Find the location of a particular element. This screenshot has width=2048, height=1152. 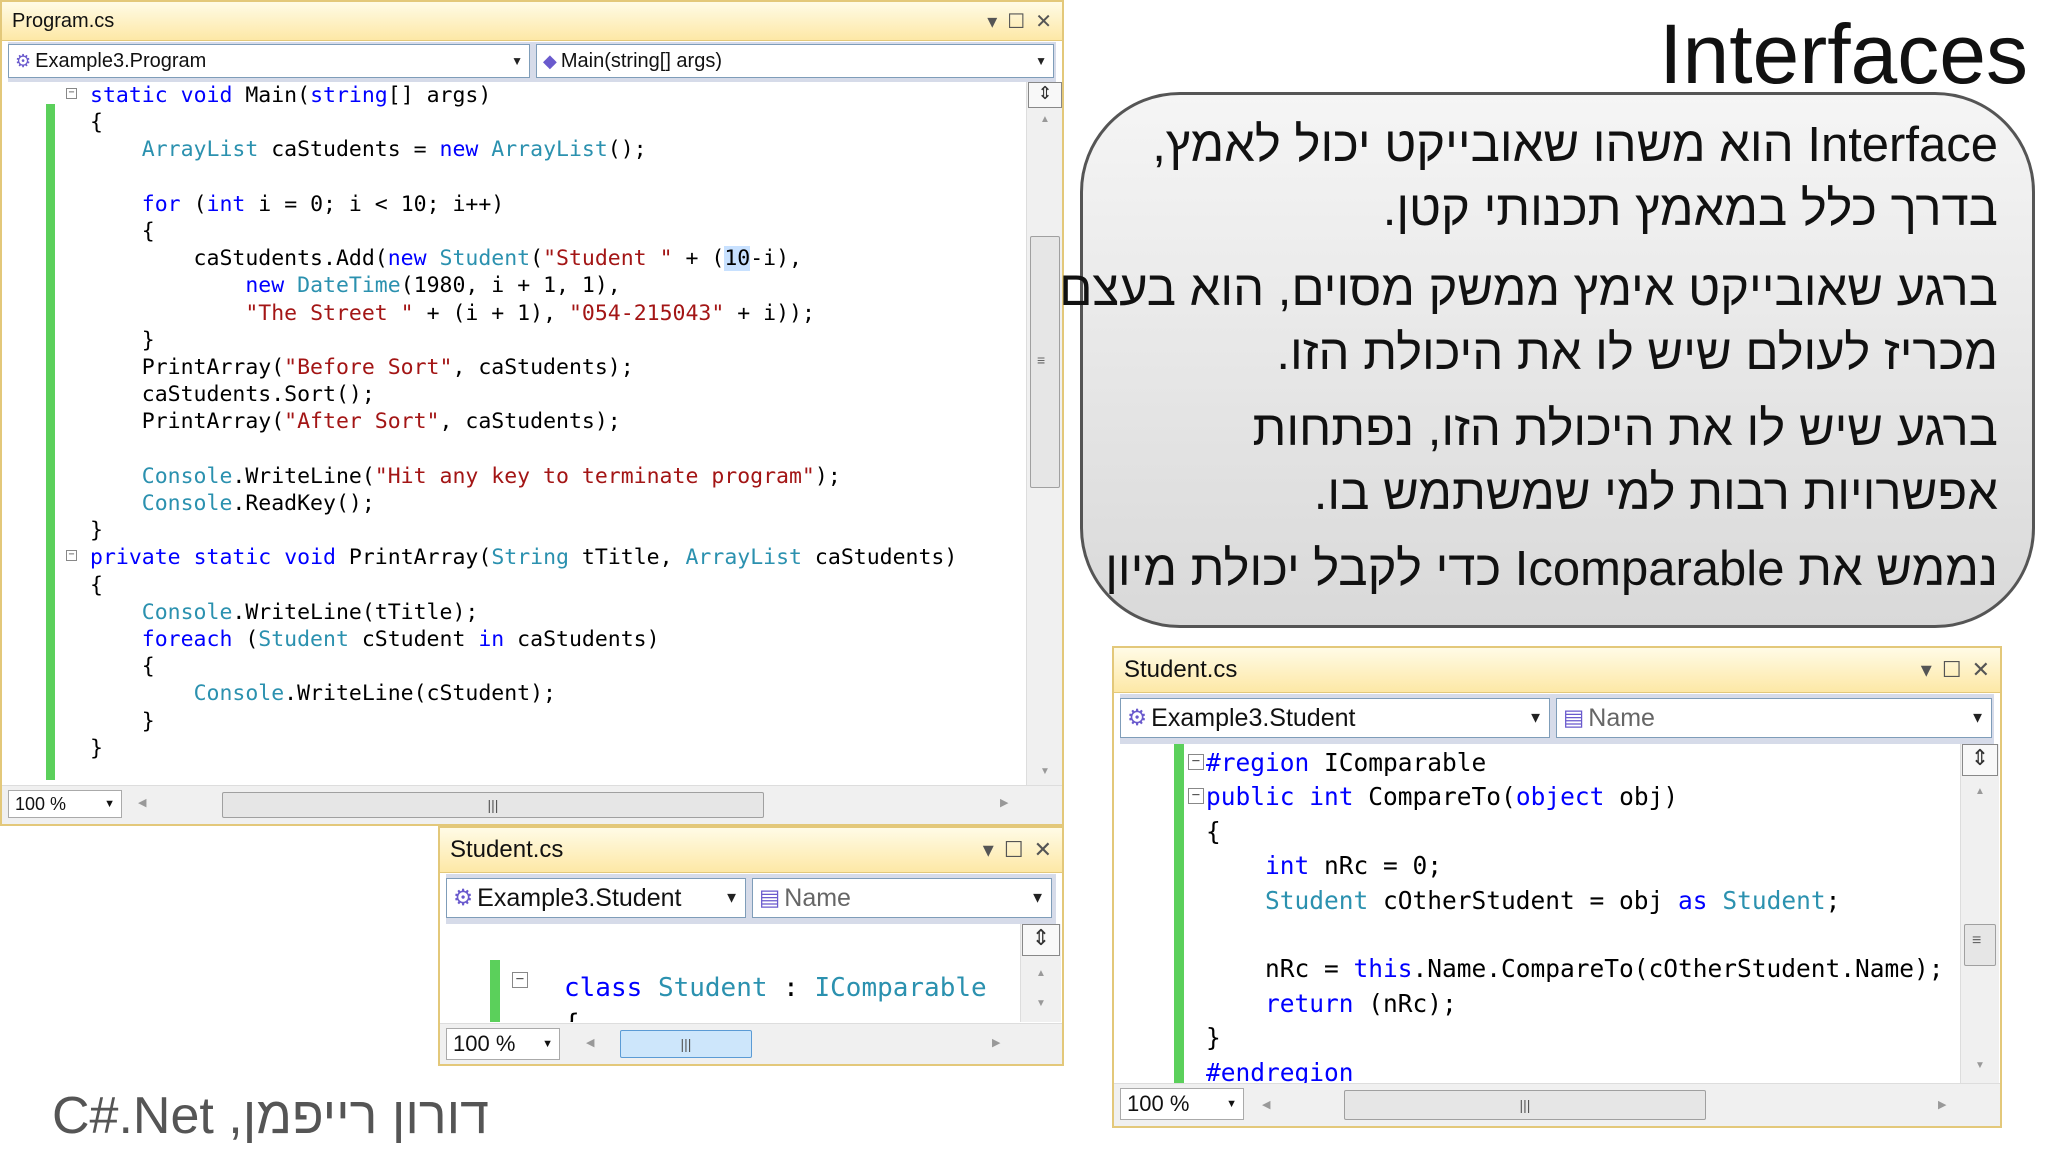

program-horizontal-scrollbar: 100 % ▼ ◀ ||| ▶ is located at coordinates (532, 804).